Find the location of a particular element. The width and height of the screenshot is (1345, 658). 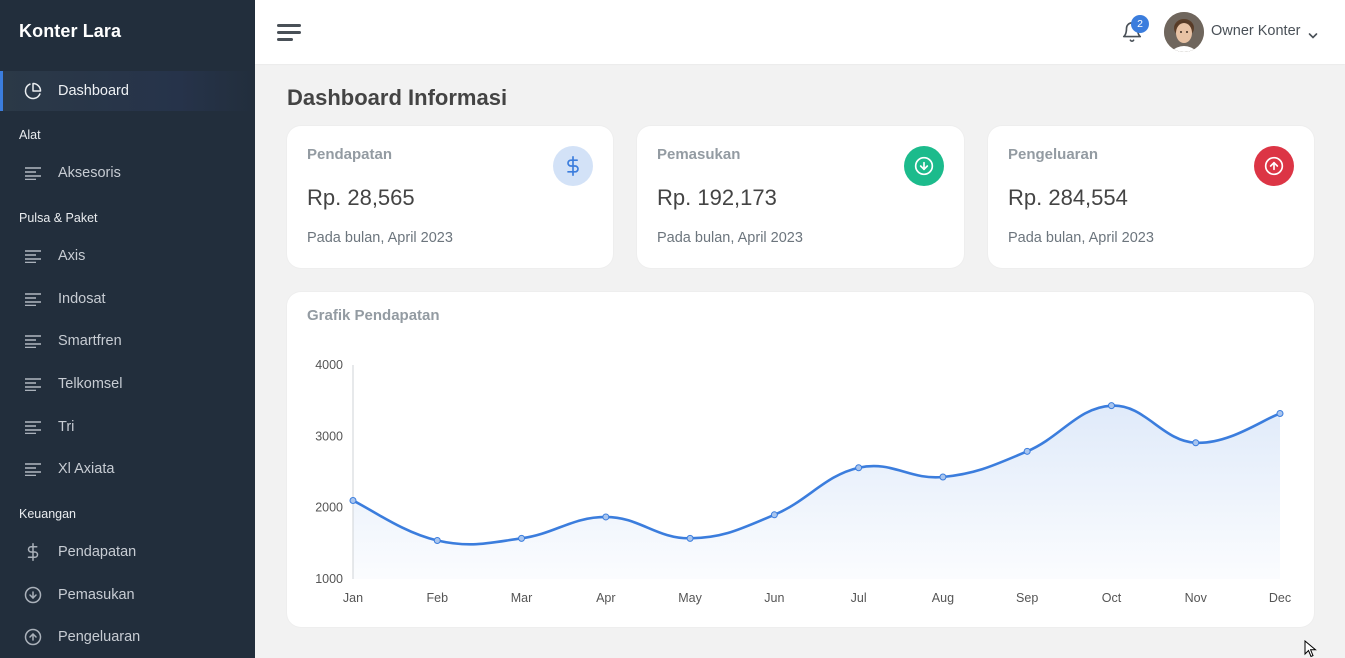

sidebar-section-alat: Alat is located at coordinates (30, 135).